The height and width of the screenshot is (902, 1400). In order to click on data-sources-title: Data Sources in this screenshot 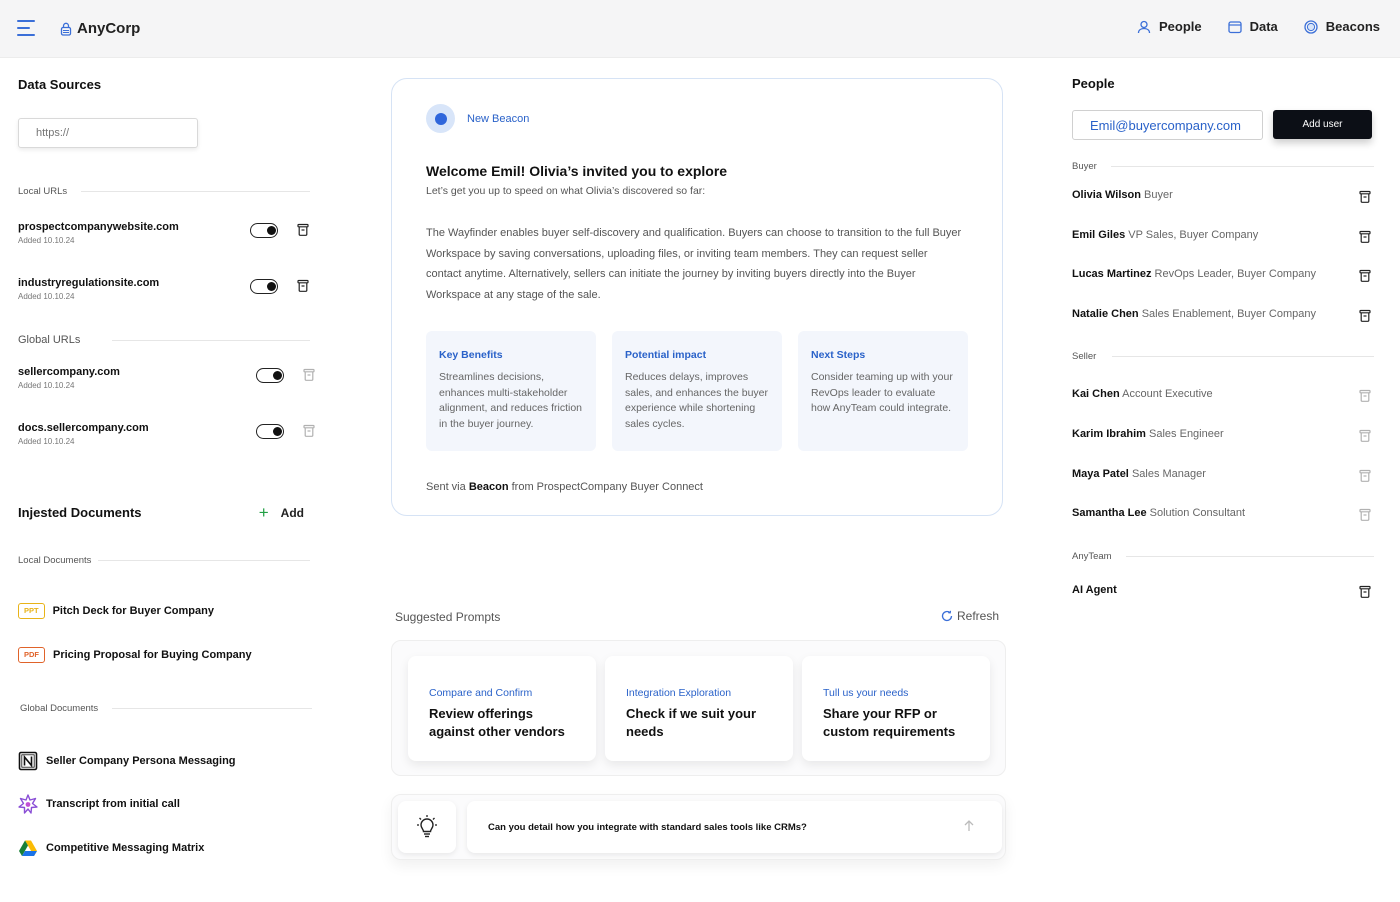, I will do `click(60, 84)`.